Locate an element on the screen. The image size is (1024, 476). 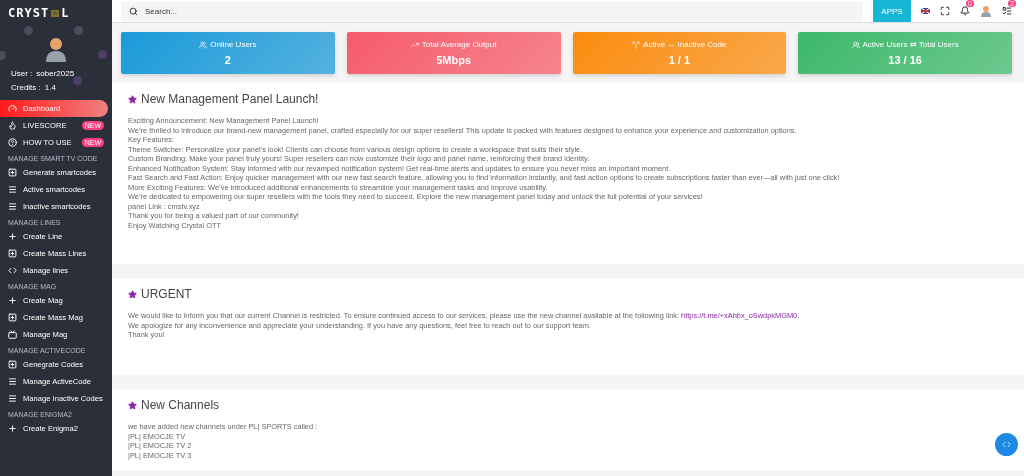
logo-text: L is located at coordinates (65, 13).